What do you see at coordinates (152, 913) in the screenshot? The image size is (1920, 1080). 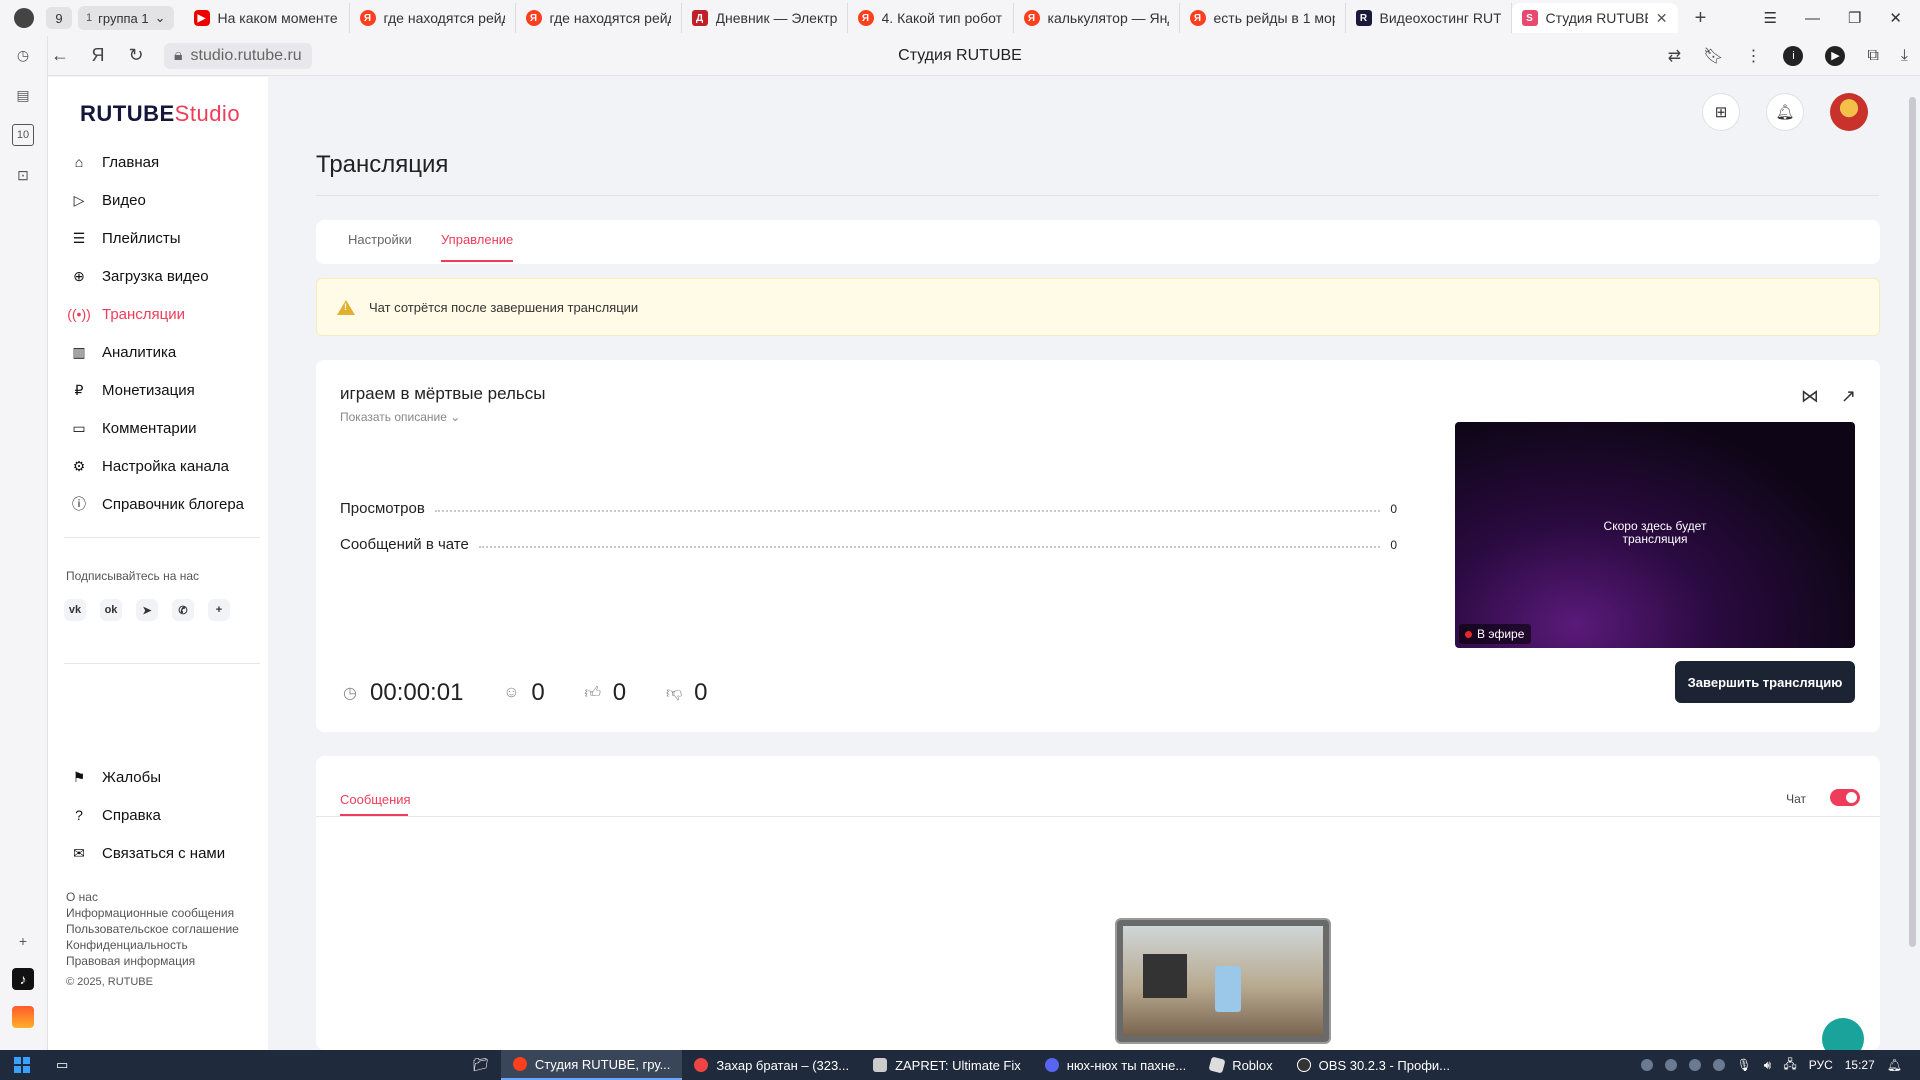 I see `footer-link: Информационные сообщения` at bounding box center [152, 913].